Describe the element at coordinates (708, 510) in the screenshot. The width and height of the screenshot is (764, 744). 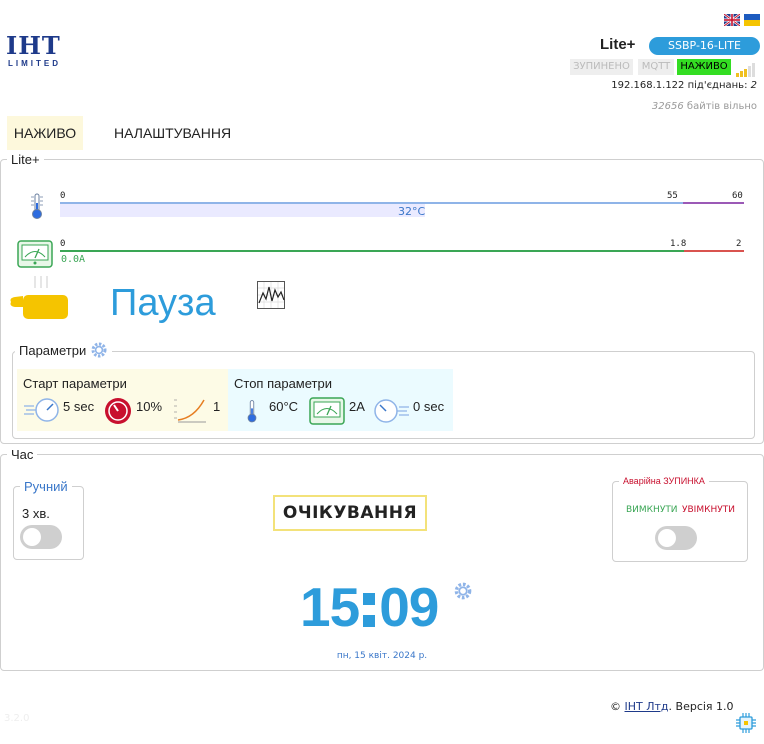
I see `emergency-on-label: УВІМКНУТИ` at that location.